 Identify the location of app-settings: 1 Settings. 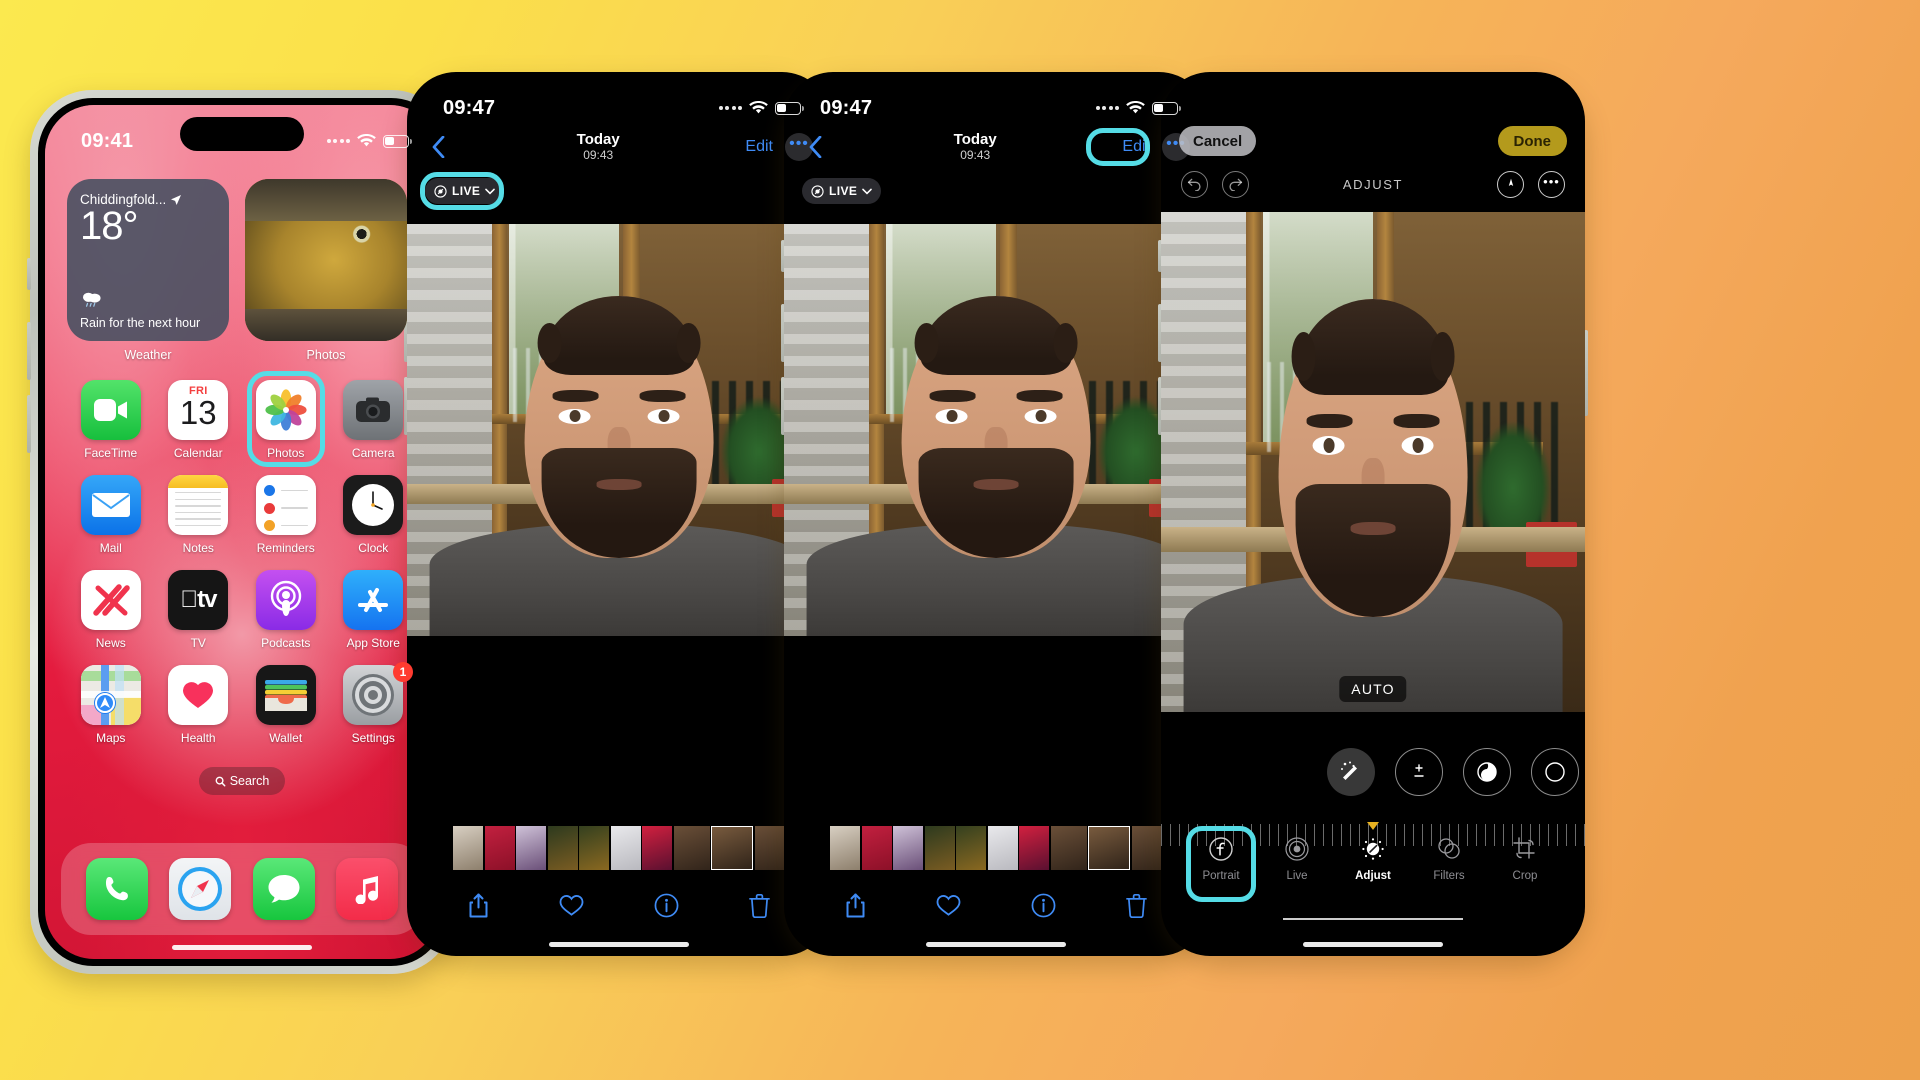
(374, 703).